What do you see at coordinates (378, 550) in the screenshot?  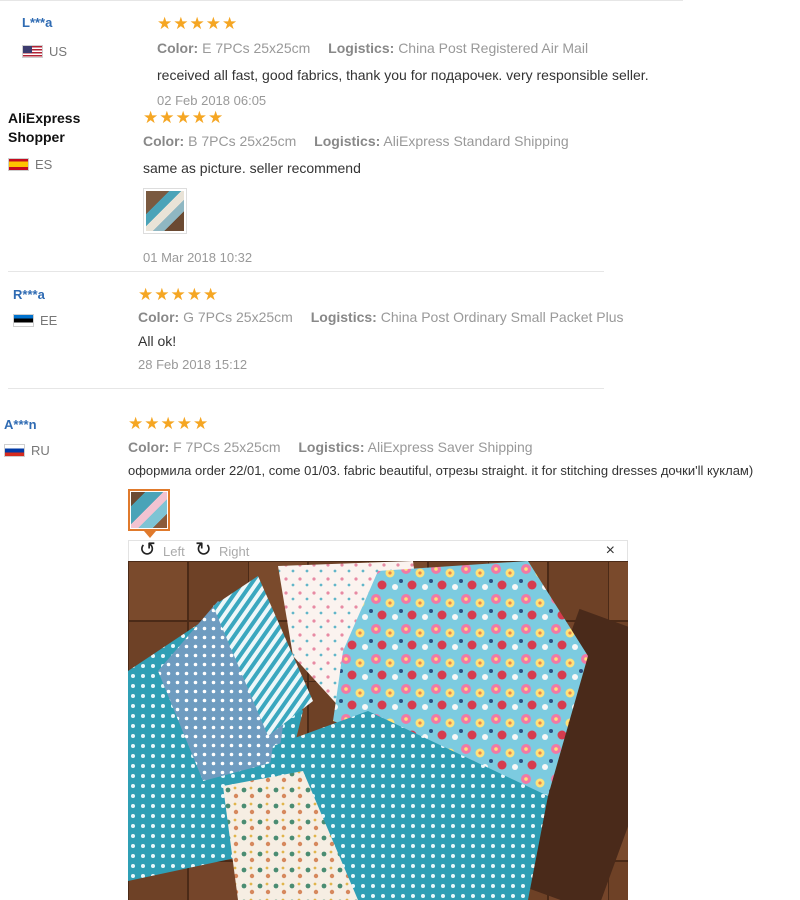 I see `image-viewer-toolbar: ↺ Left ↻ Right ×` at bounding box center [378, 550].